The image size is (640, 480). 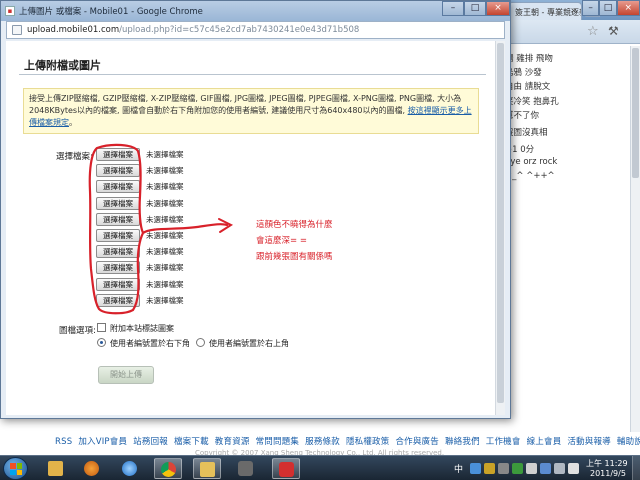 What do you see at coordinates (589, 442) in the screenshot?
I see `footer-link: 活動與報導` at bounding box center [589, 442].